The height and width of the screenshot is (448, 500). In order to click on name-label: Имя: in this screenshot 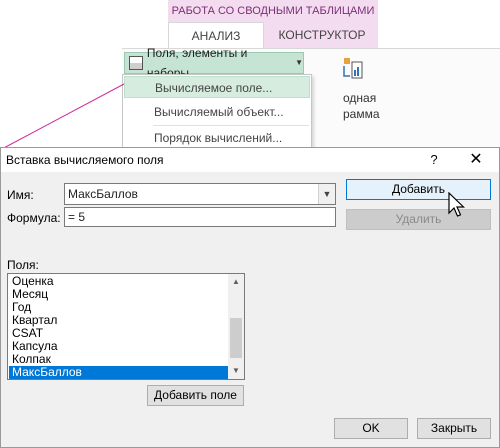, I will do `click(20, 195)`.